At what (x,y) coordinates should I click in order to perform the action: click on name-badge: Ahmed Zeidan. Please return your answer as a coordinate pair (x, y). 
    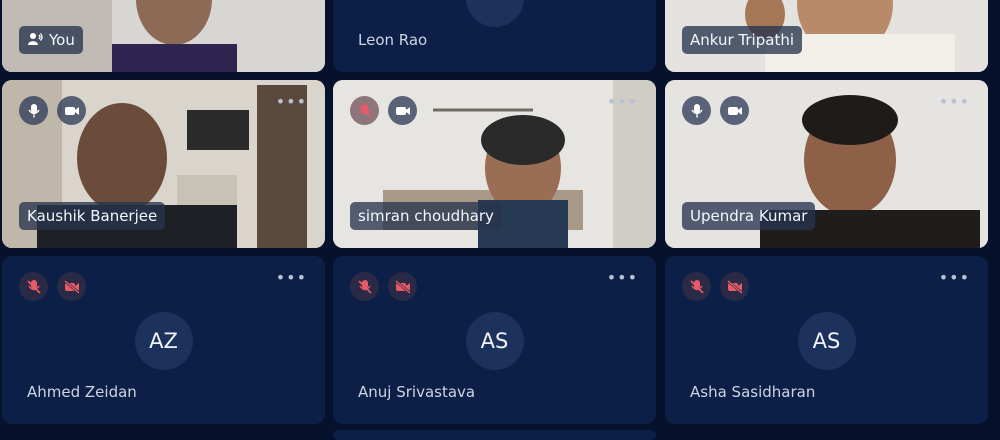
    Looking at the image, I should click on (82, 392).